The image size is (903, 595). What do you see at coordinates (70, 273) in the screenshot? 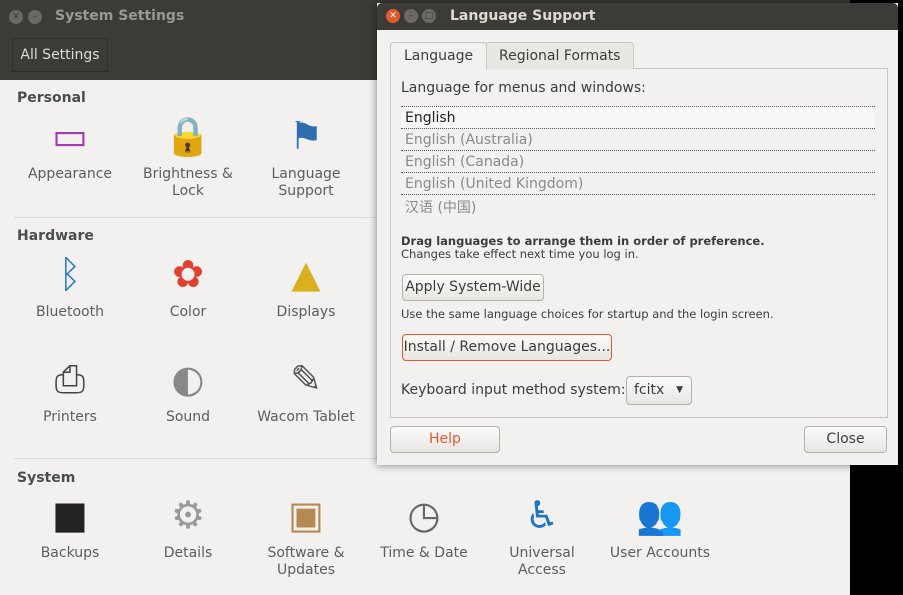
I see `bluetooth-icon: ᛒ` at bounding box center [70, 273].